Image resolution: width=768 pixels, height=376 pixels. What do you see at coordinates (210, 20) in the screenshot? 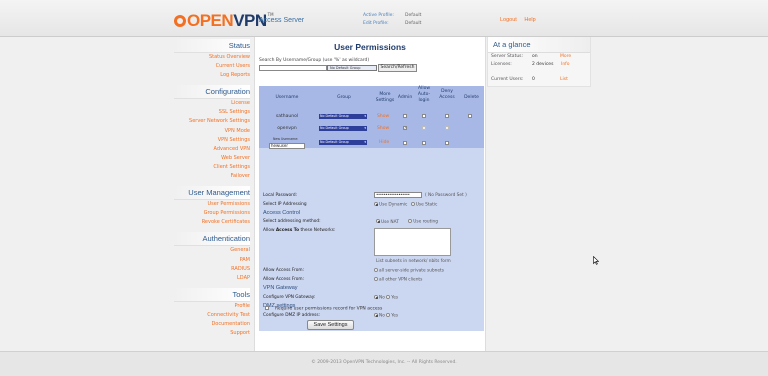
I see `logo-open-text: OPEN` at bounding box center [210, 20].